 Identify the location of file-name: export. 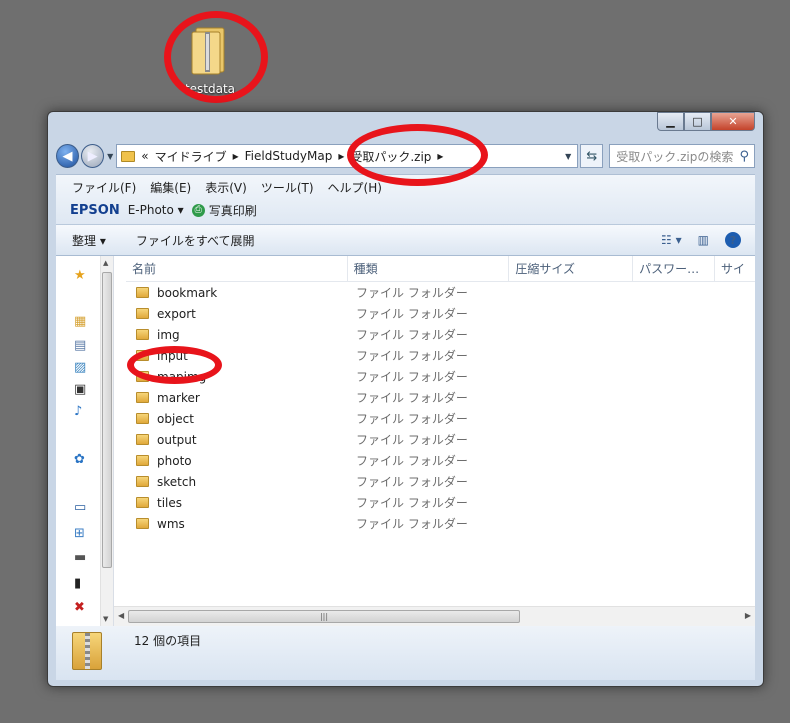
(237, 314).